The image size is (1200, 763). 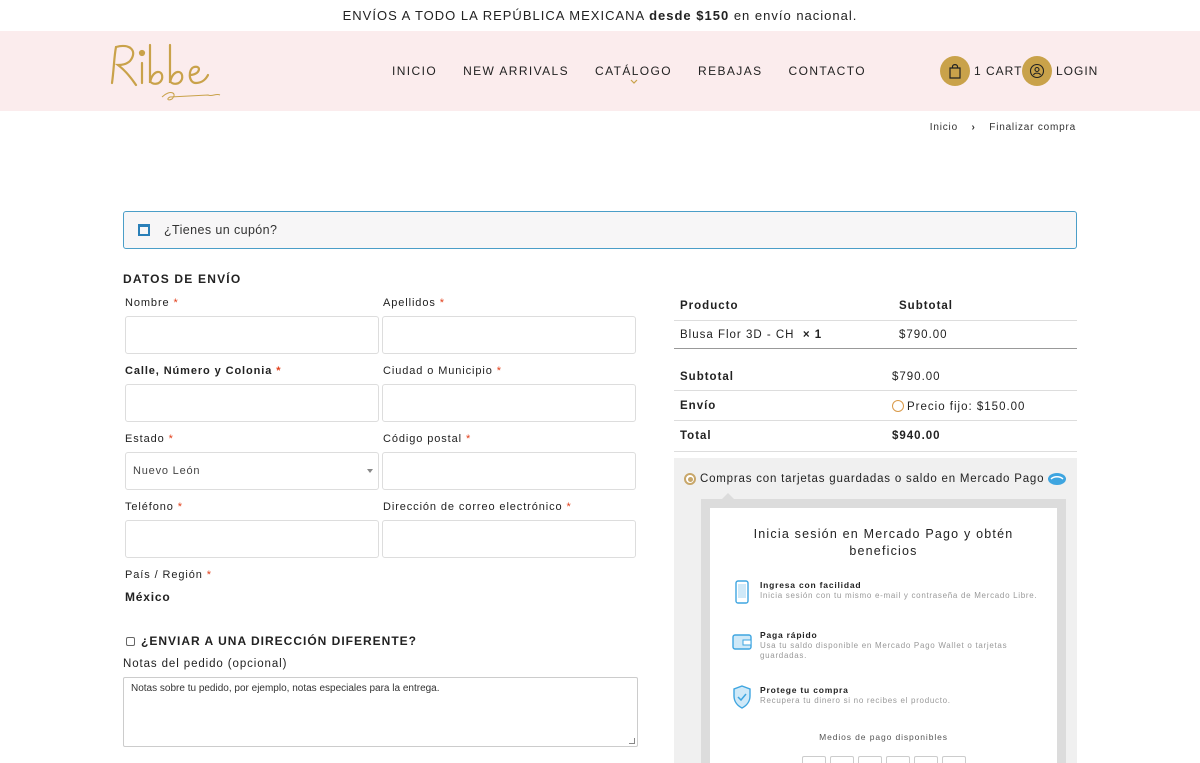 What do you see at coordinates (182, 279) in the screenshot?
I see `billing-title: DATOS DE ENVÍO` at bounding box center [182, 279].